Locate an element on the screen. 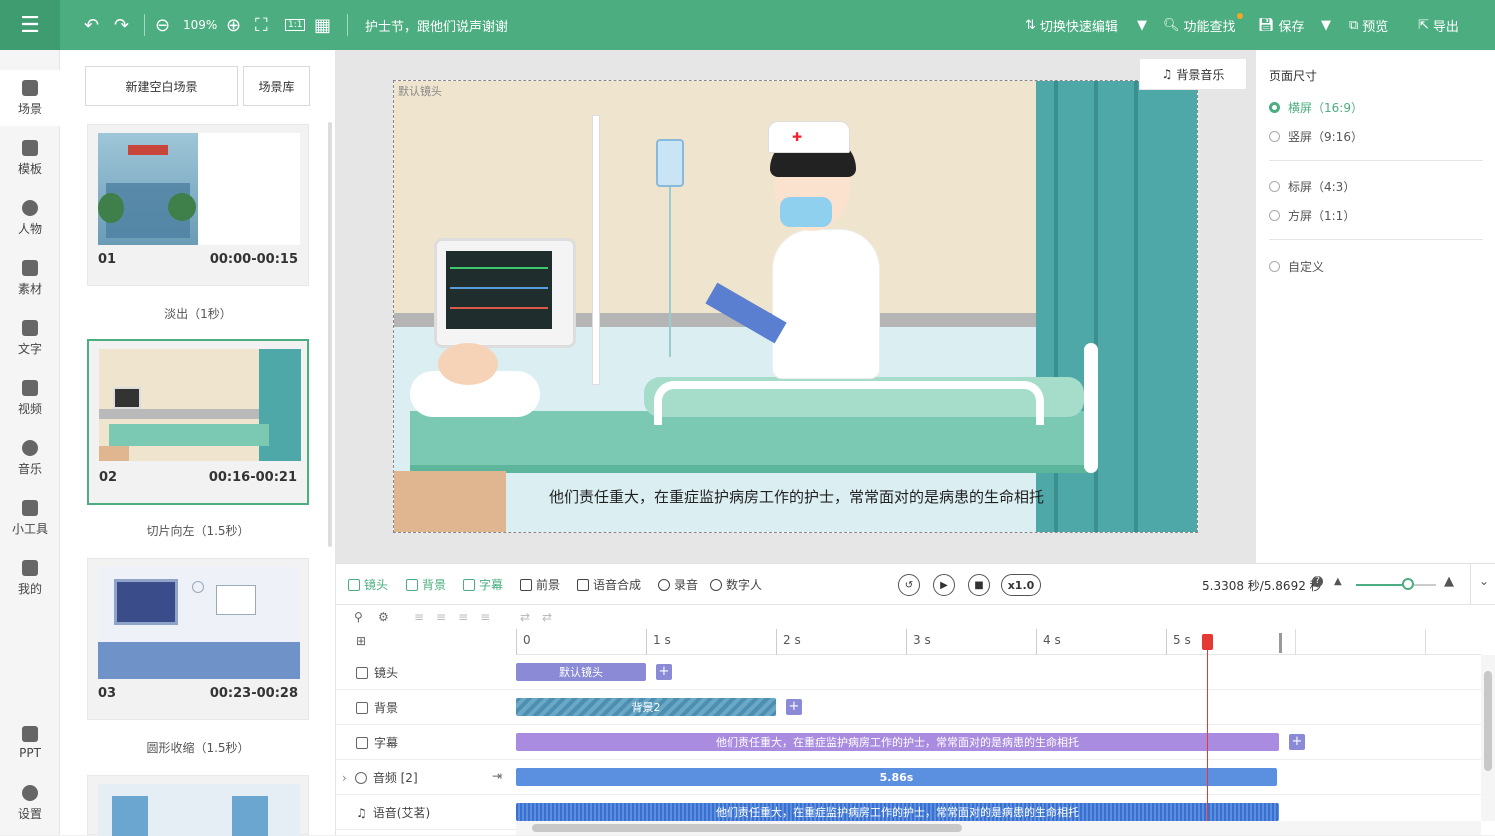 This screenshot has width=1495, height=836. scene-transition: 圆形收缩（1.5秒） is located at coordinates (198, 747).